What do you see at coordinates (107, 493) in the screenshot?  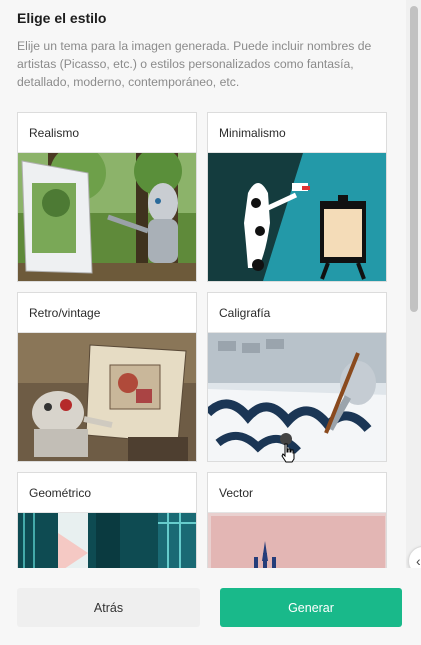 I see `style-card-label: Geométrico` at bounding box center [107, 493].